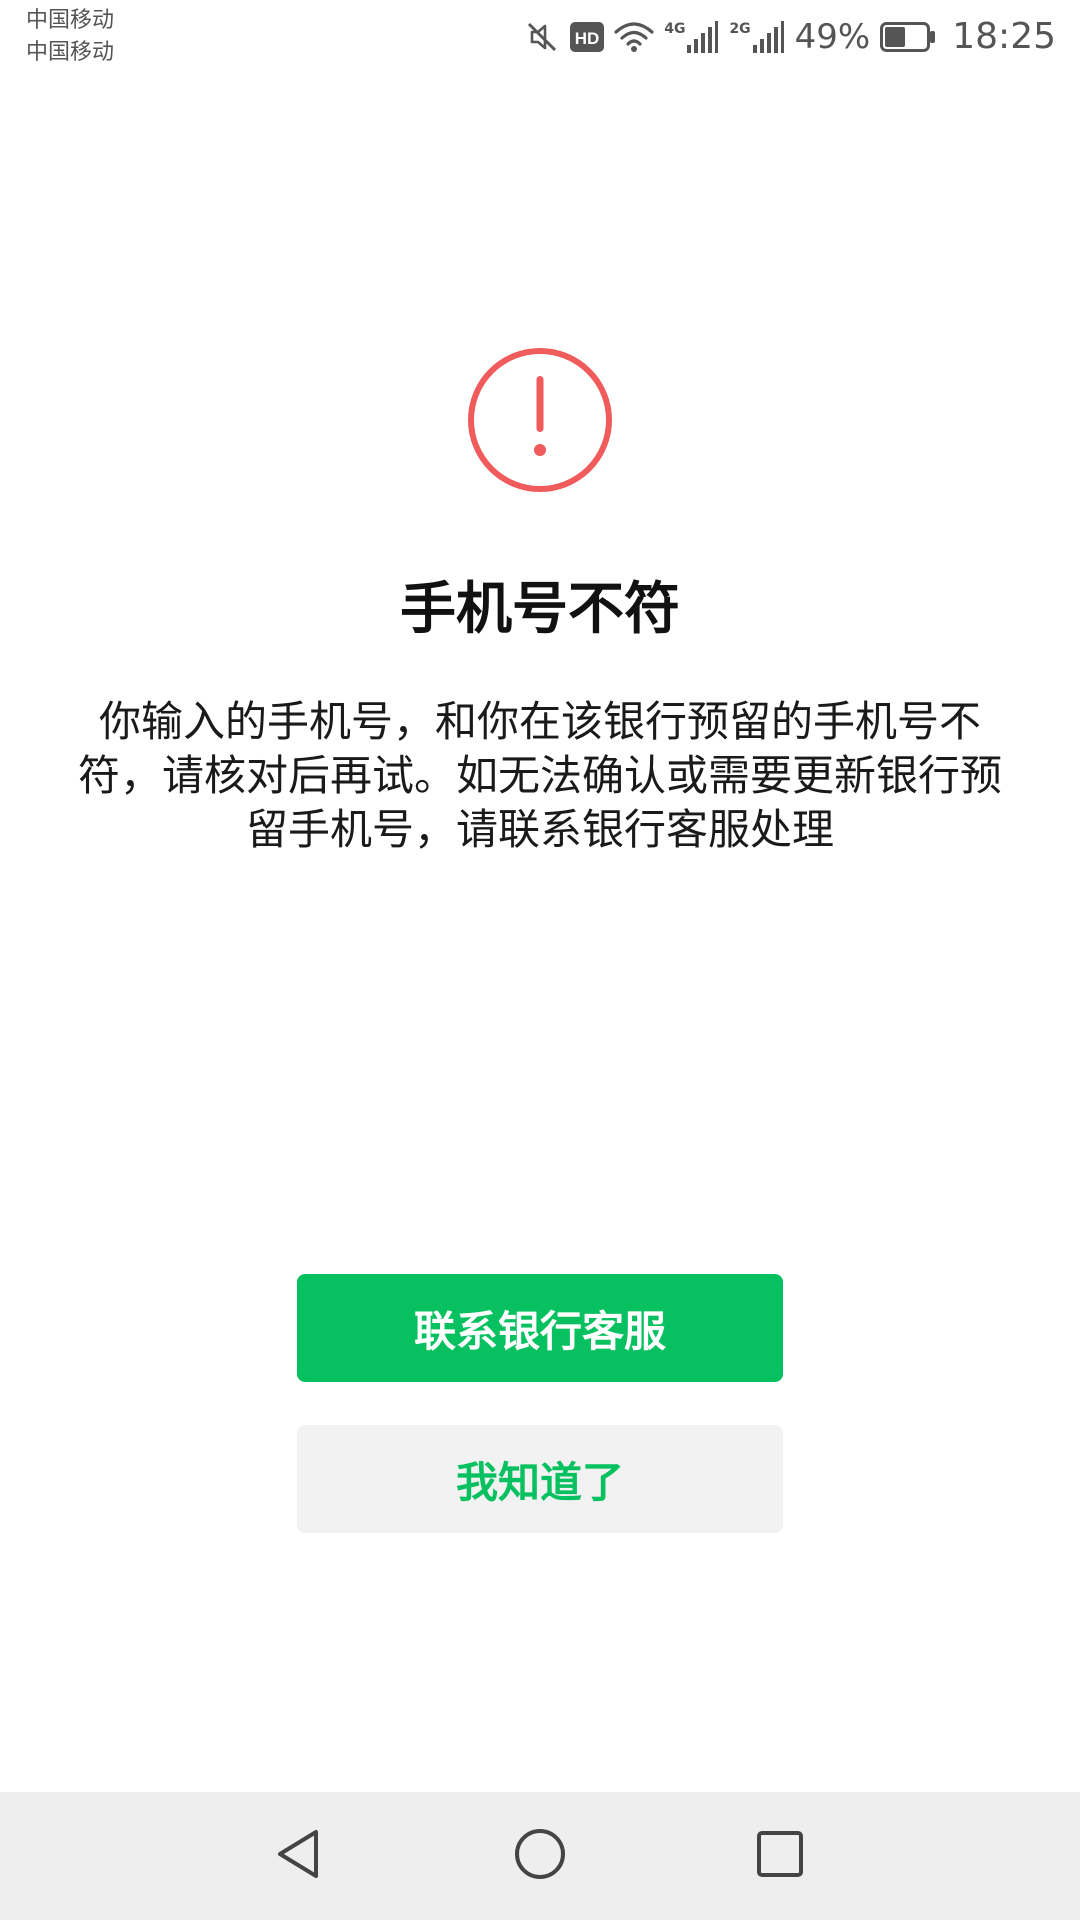 Image resolution: width=1080 pixels, height=1920 pixels. Describe the element at coordinates (740, 29) in the screenshot. I see `network-type-label: 2G` at that location.